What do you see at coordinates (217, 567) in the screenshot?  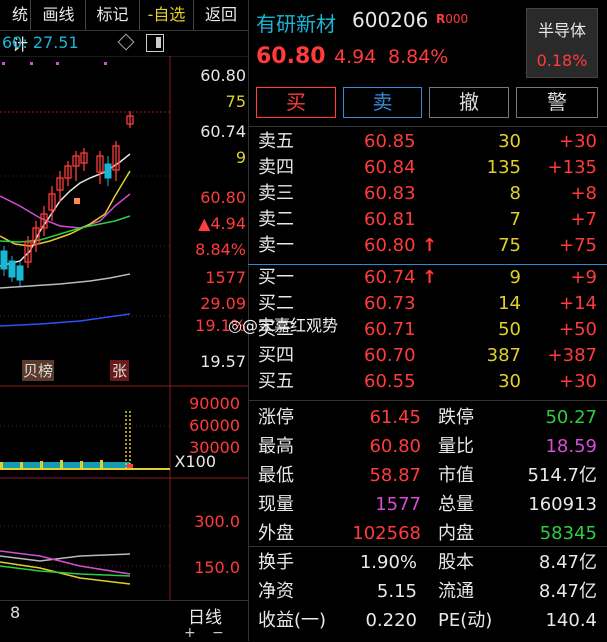 I see `axis-ind-150: 150.0` at bounding box center [217, 567].